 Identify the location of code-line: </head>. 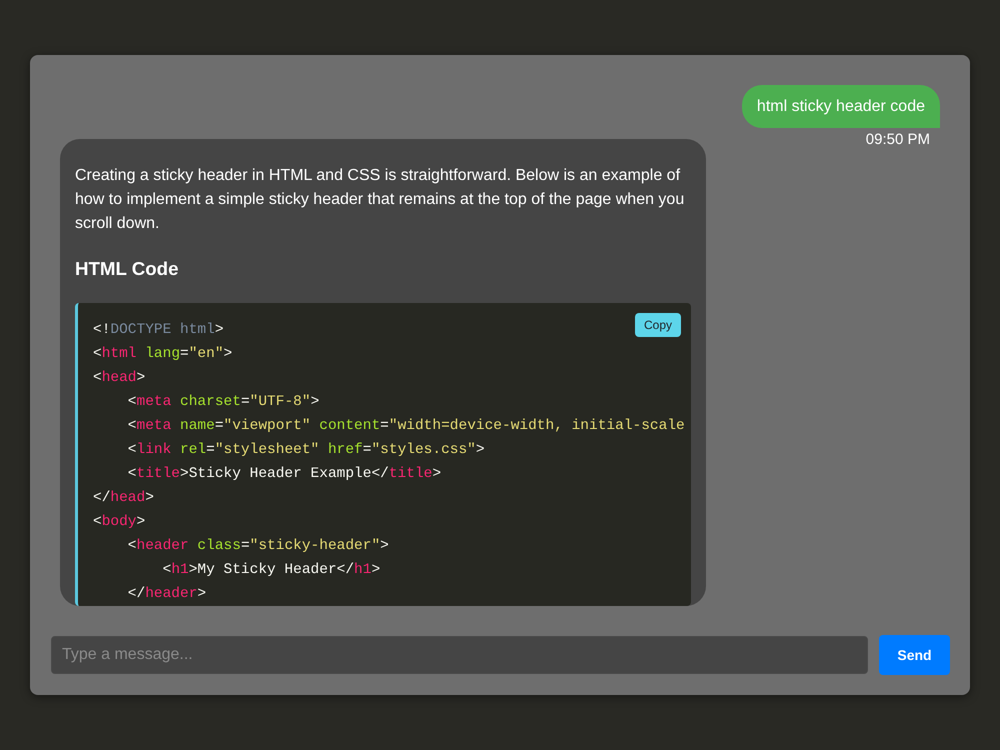
(123, 498).